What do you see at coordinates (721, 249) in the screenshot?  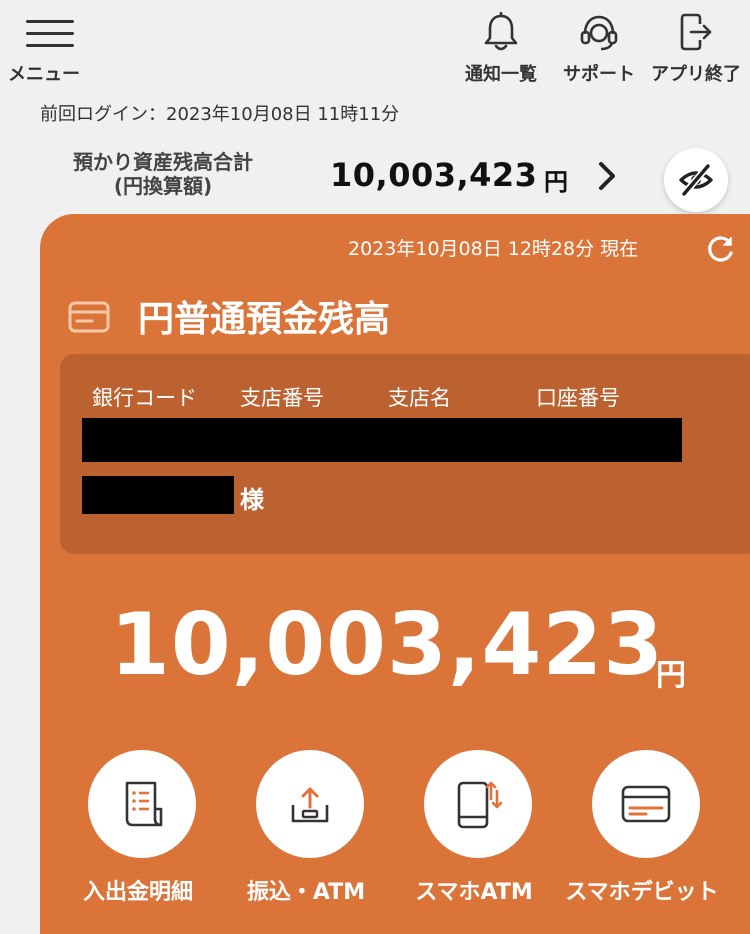 I see `refresh-icon` at bounding box center [721, 249].